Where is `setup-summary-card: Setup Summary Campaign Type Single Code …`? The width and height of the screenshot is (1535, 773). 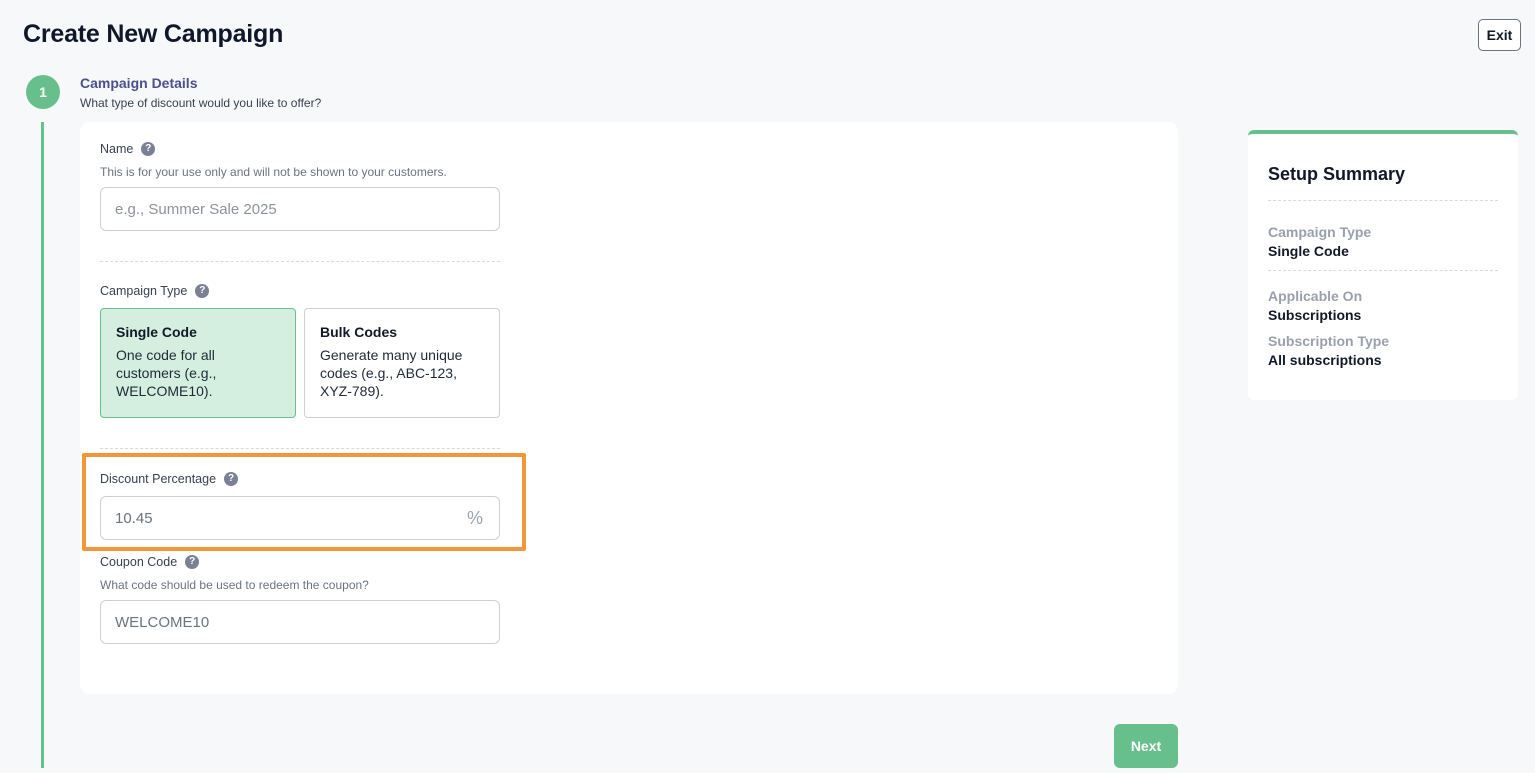 setup-summary-card: Setup Summary Campaign Type Single Code … is located at coordinates (1383, 265).